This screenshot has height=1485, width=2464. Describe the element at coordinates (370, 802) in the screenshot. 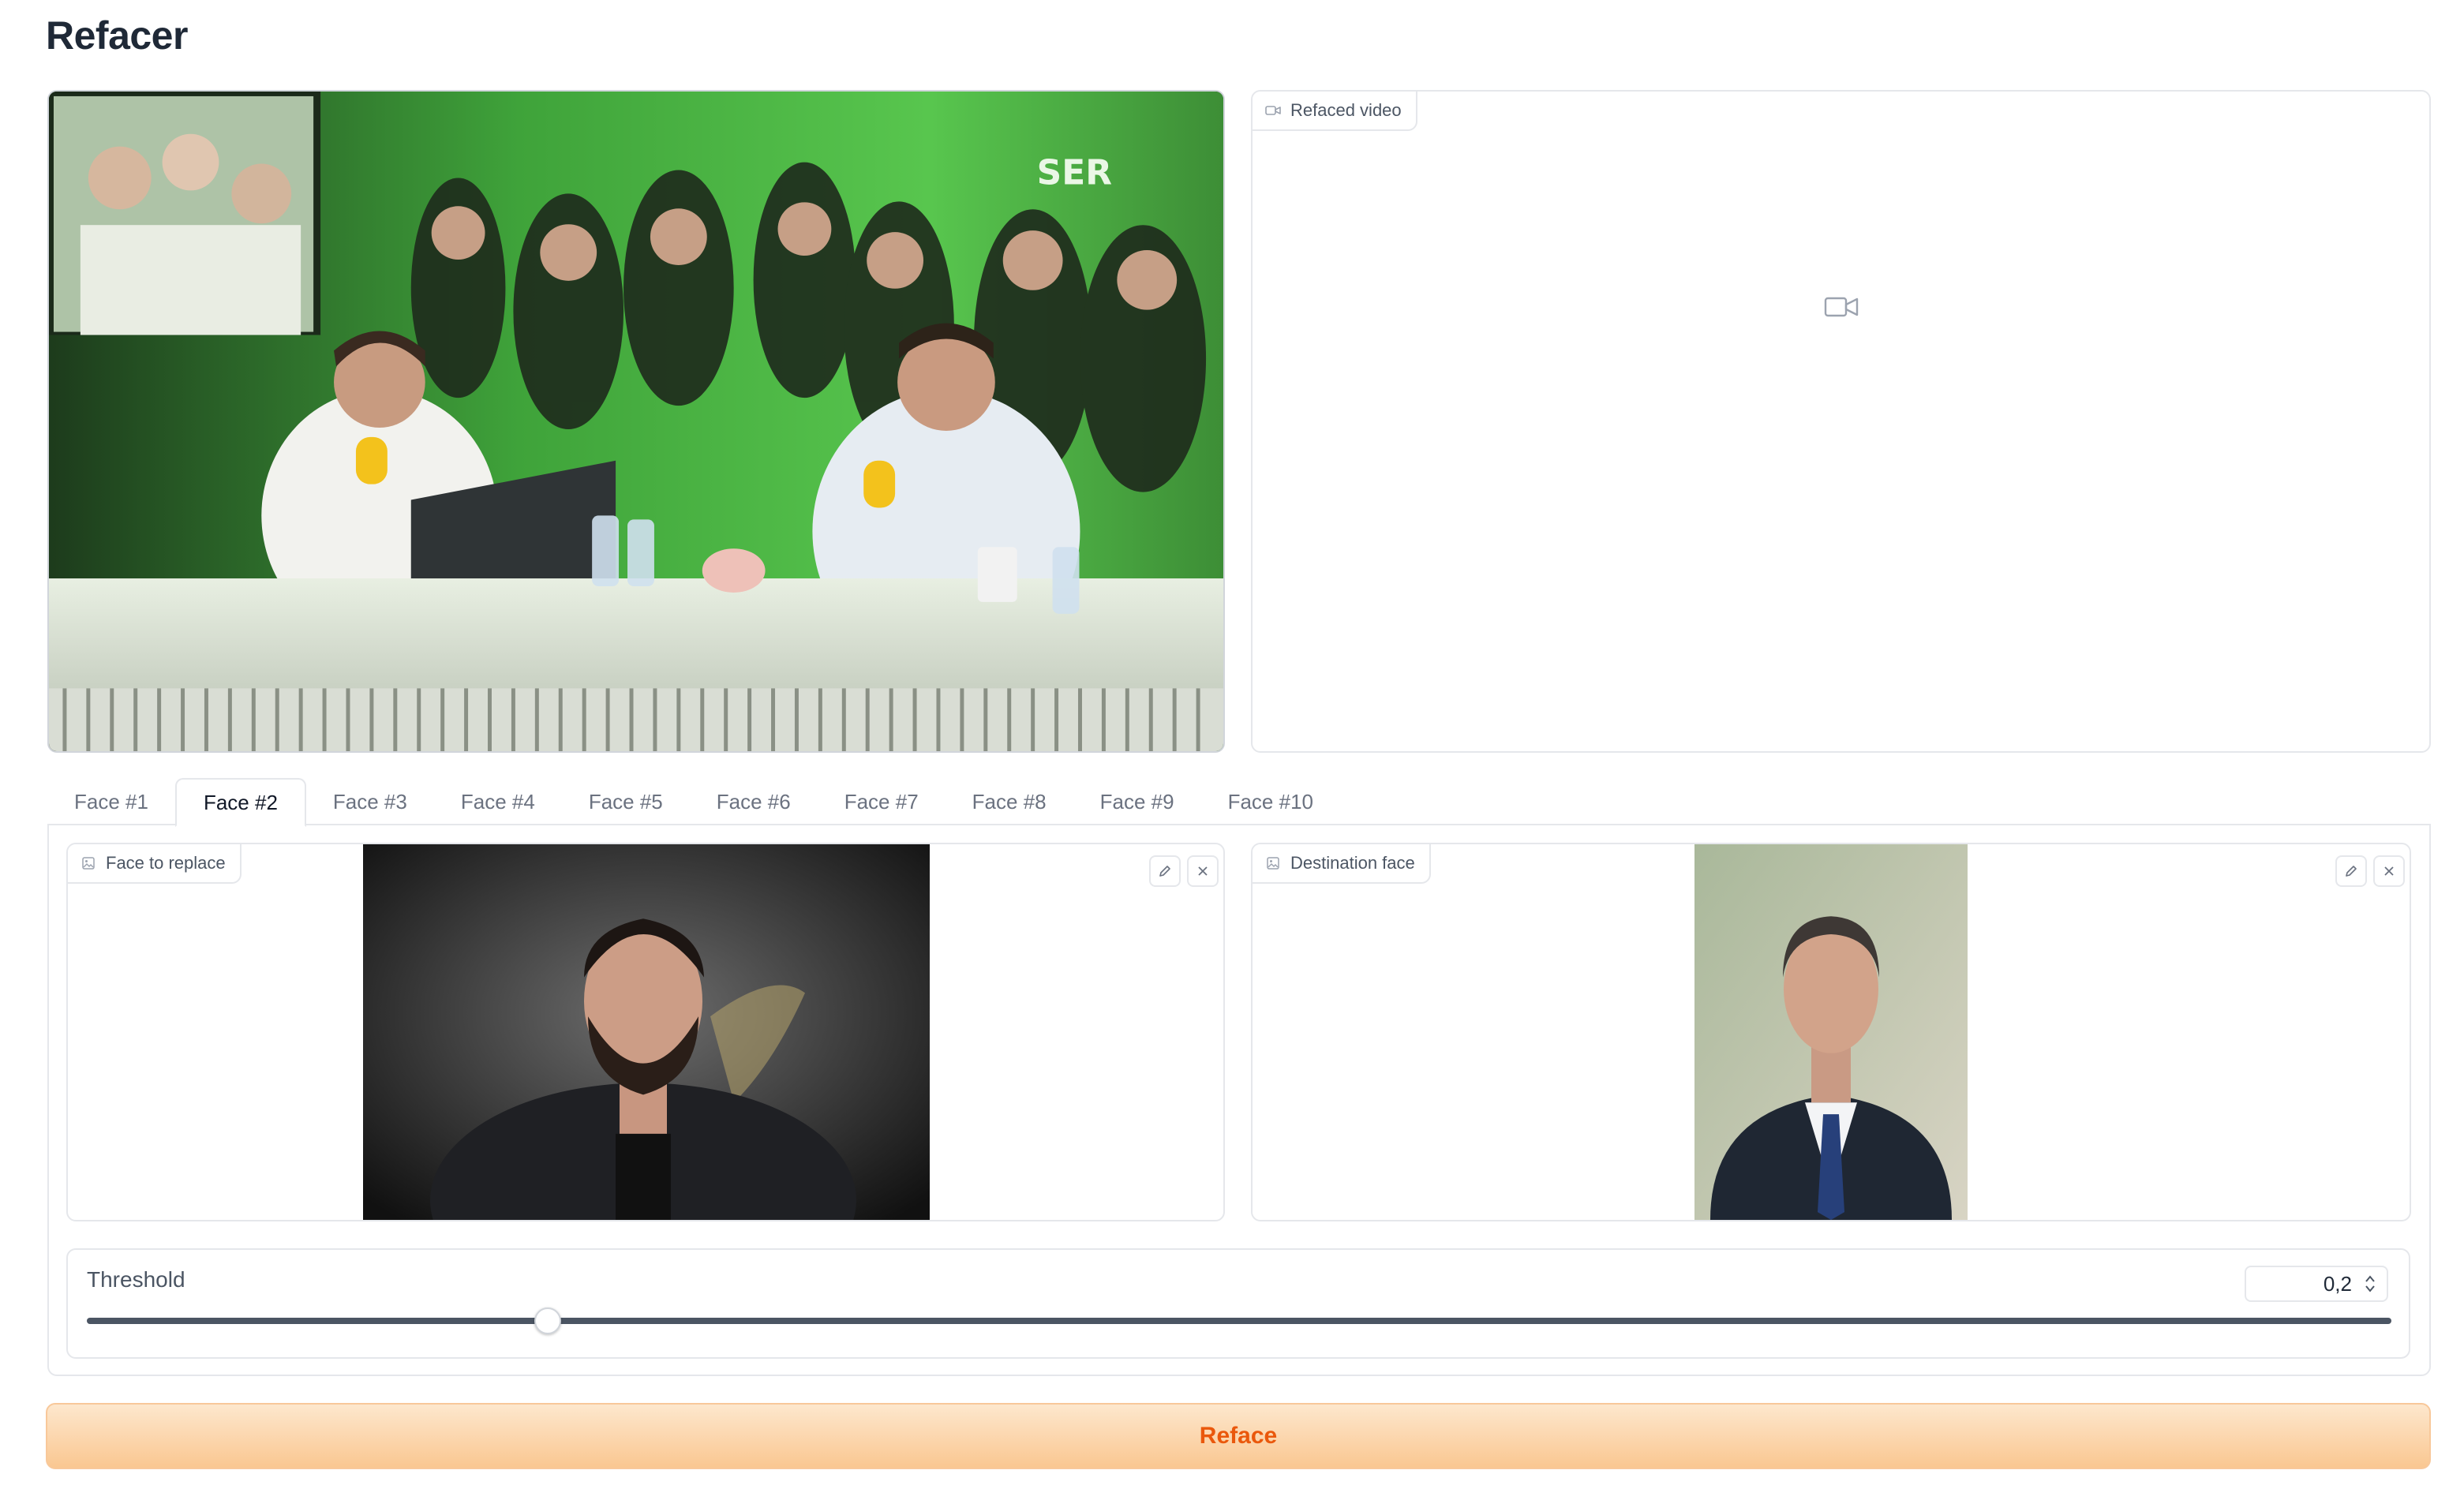

I see `tab-face-3: Face #3` at that location.